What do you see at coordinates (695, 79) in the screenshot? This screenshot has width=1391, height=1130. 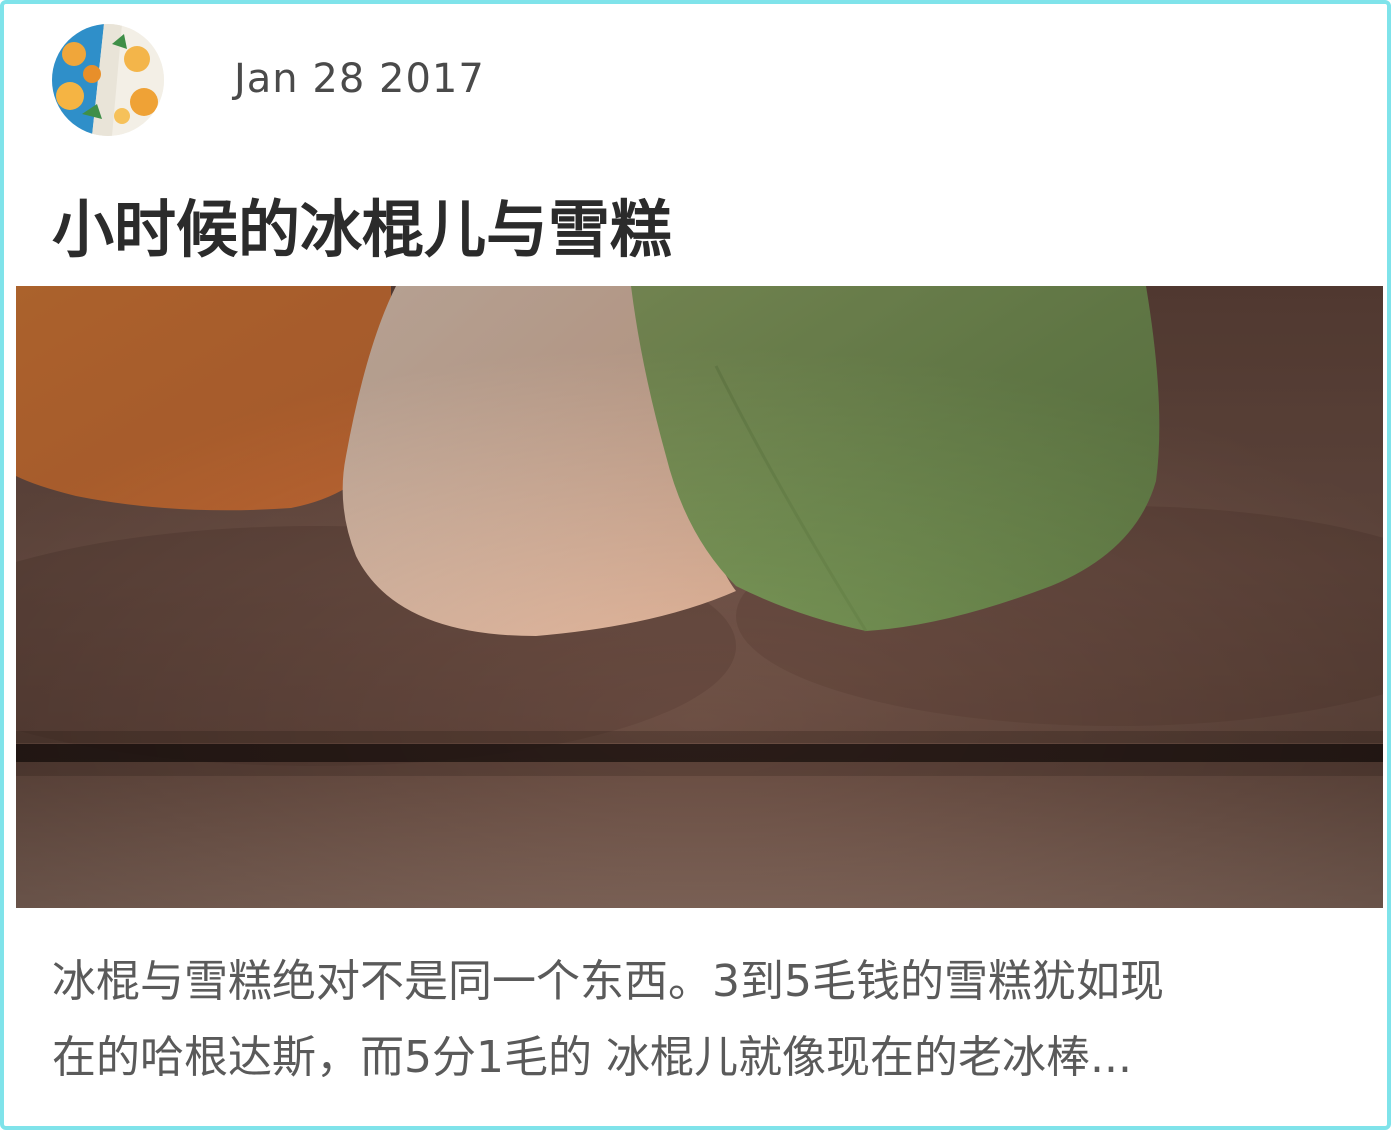 I see `post-header: Jan 28 2017` at bounding box center [695, 79].